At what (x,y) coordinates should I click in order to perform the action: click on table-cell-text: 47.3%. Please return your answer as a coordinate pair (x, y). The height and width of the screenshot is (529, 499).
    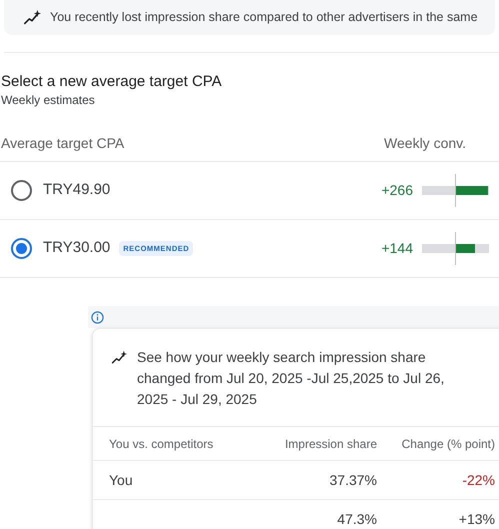
    Looking at the image, I should click on (356, 519).